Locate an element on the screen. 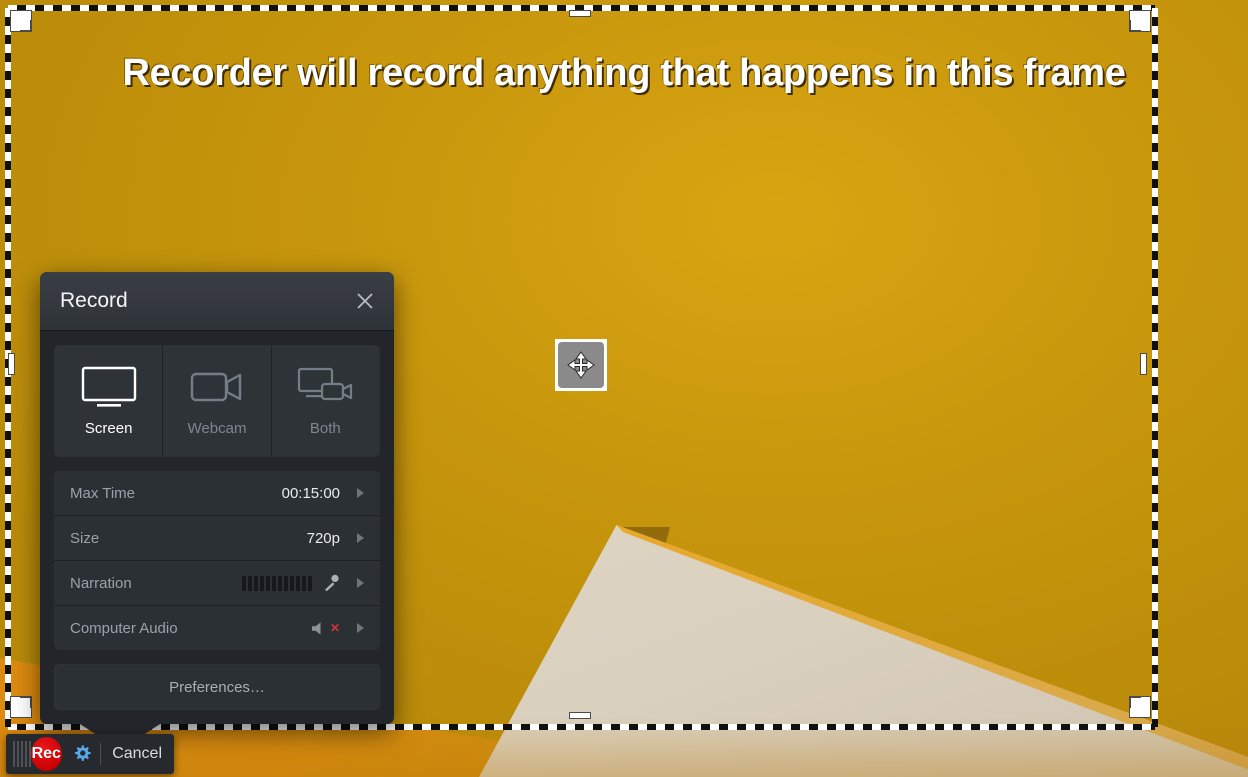 Image resolution: width=1248 pixels, height=777 pixels. resize-handle-bottom-right is located at coordinates (1140, 707).